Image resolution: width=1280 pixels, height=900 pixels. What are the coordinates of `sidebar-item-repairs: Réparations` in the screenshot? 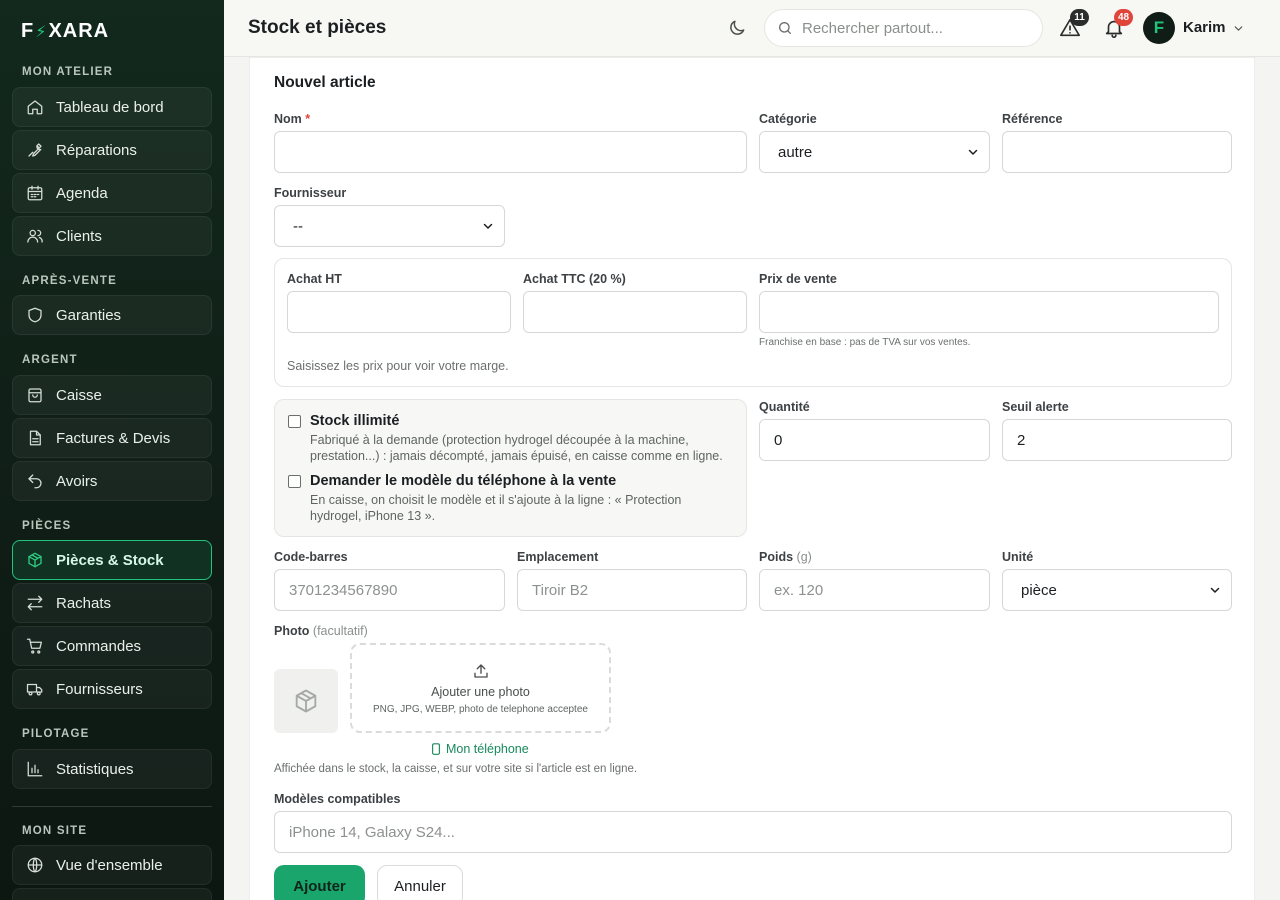 It's located at (112, 150).